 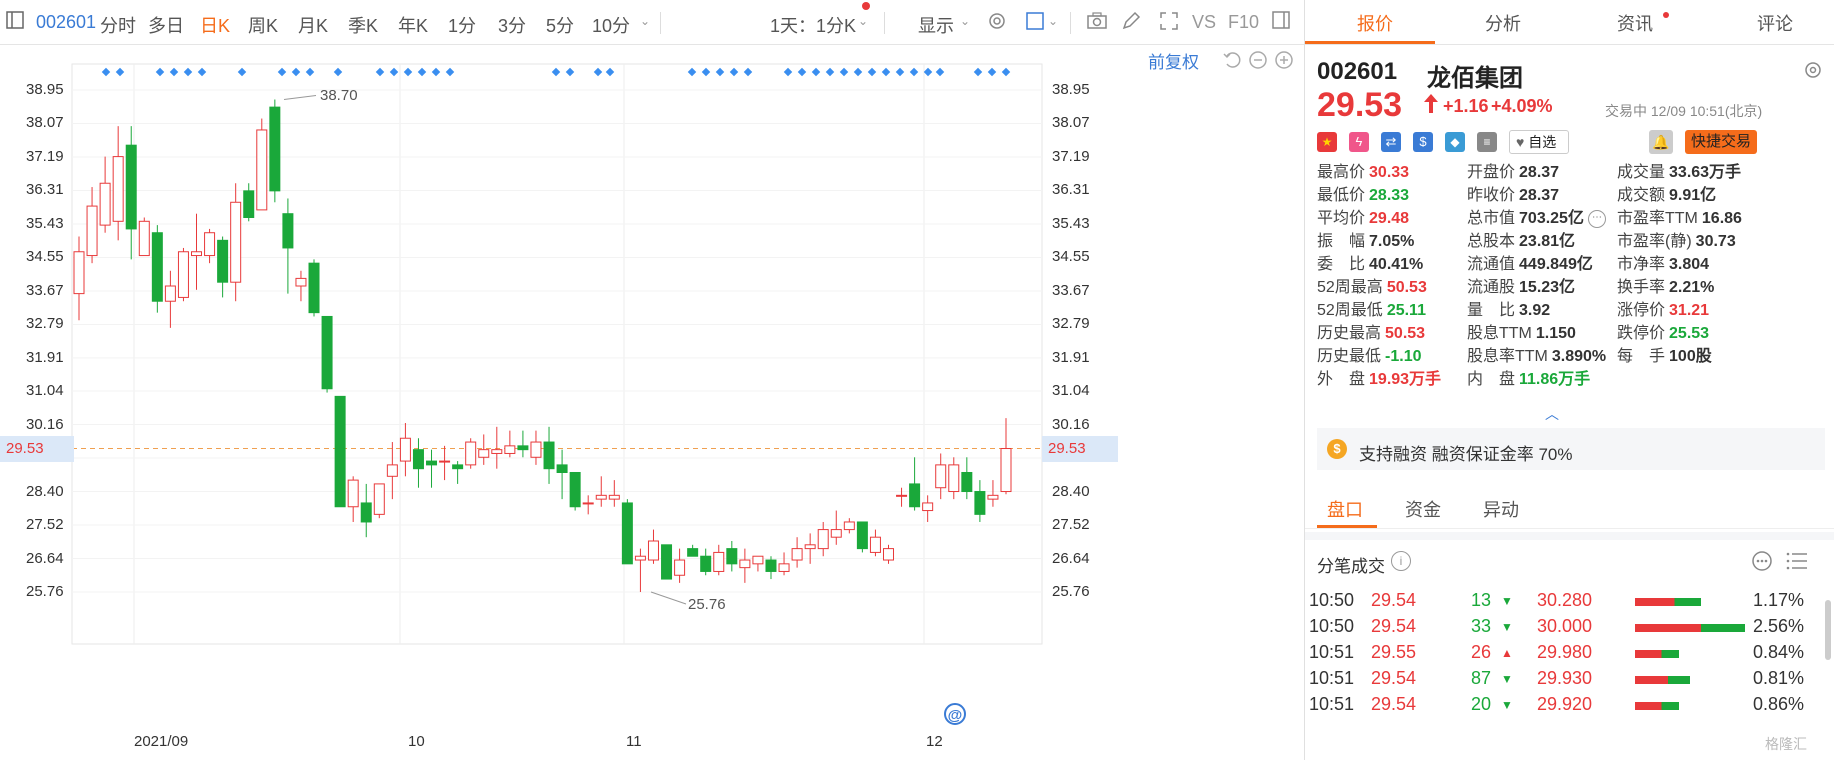 I want to click on tick-percent: 1.17%, so click(x=1779, y=600).